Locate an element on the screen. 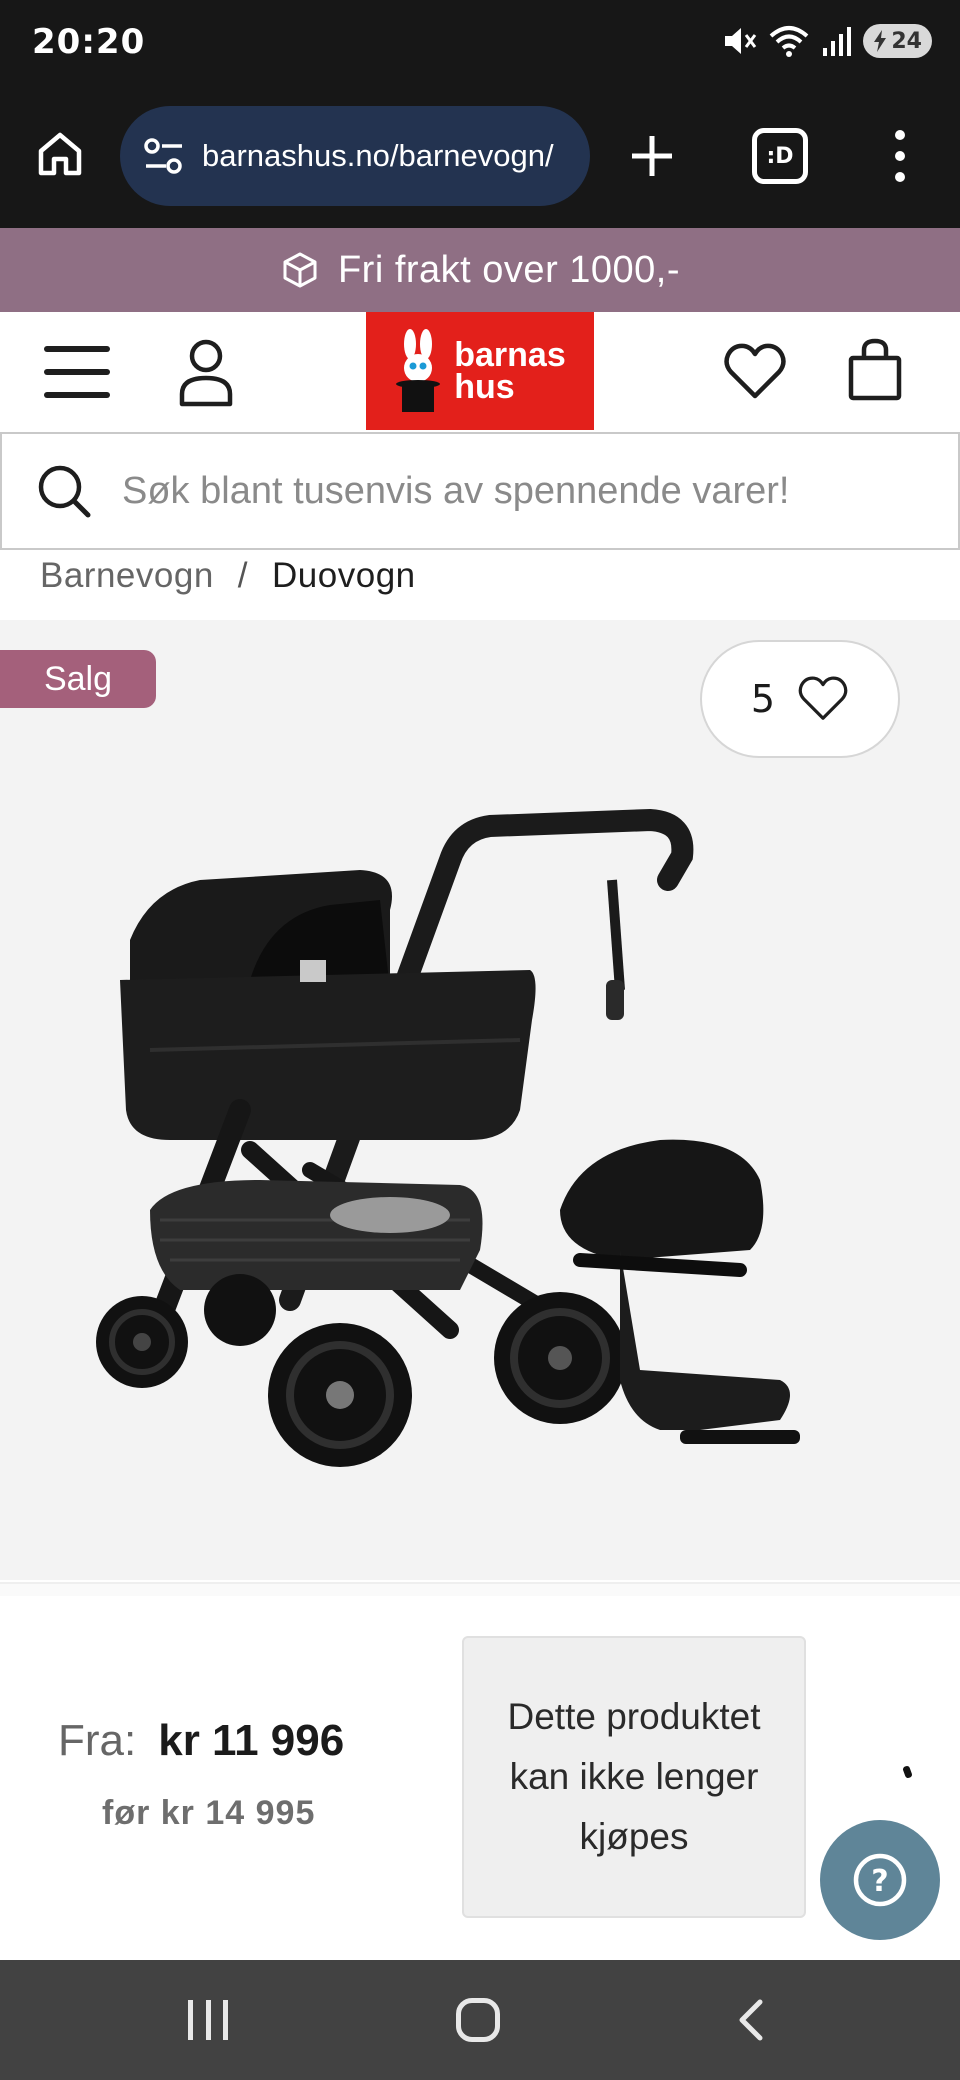  new-tab-button is located at coordinates (652, 156).